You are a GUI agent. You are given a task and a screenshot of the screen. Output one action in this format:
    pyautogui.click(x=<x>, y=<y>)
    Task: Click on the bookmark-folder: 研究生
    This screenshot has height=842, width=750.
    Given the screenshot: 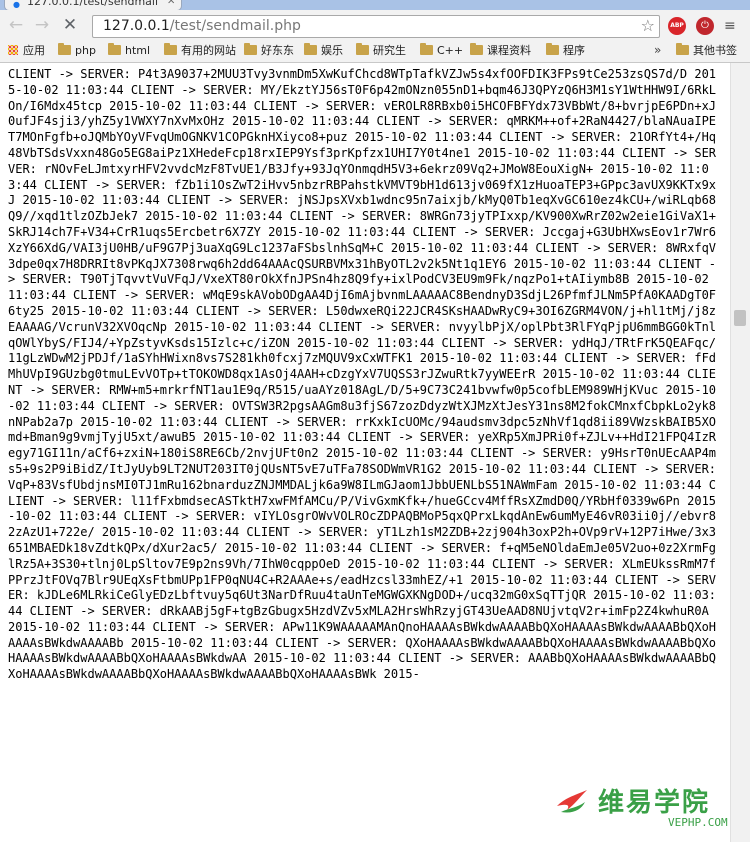 What is the action you would take?
    pyautogui.click(x=381, y=51)
    